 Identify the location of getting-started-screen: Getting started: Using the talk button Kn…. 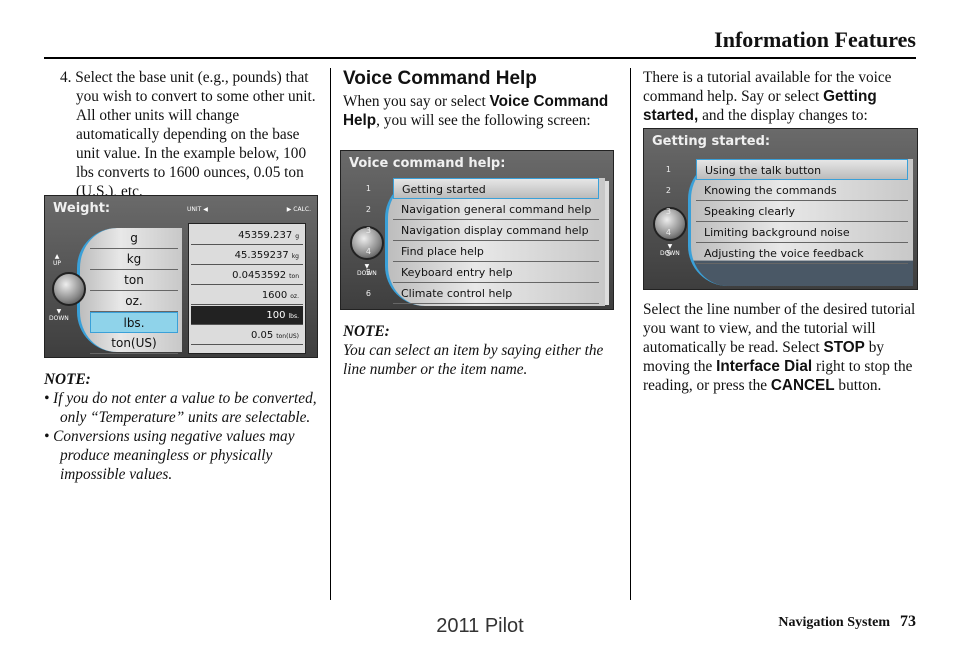
(780, 209).